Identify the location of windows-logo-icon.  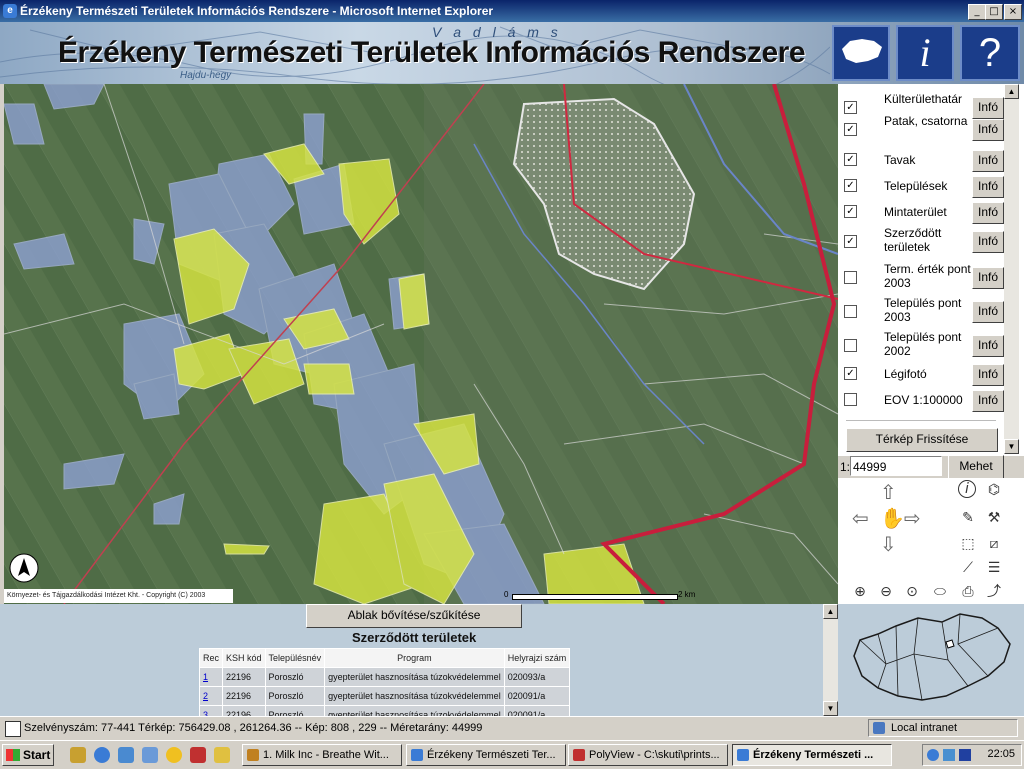
(13, 755).